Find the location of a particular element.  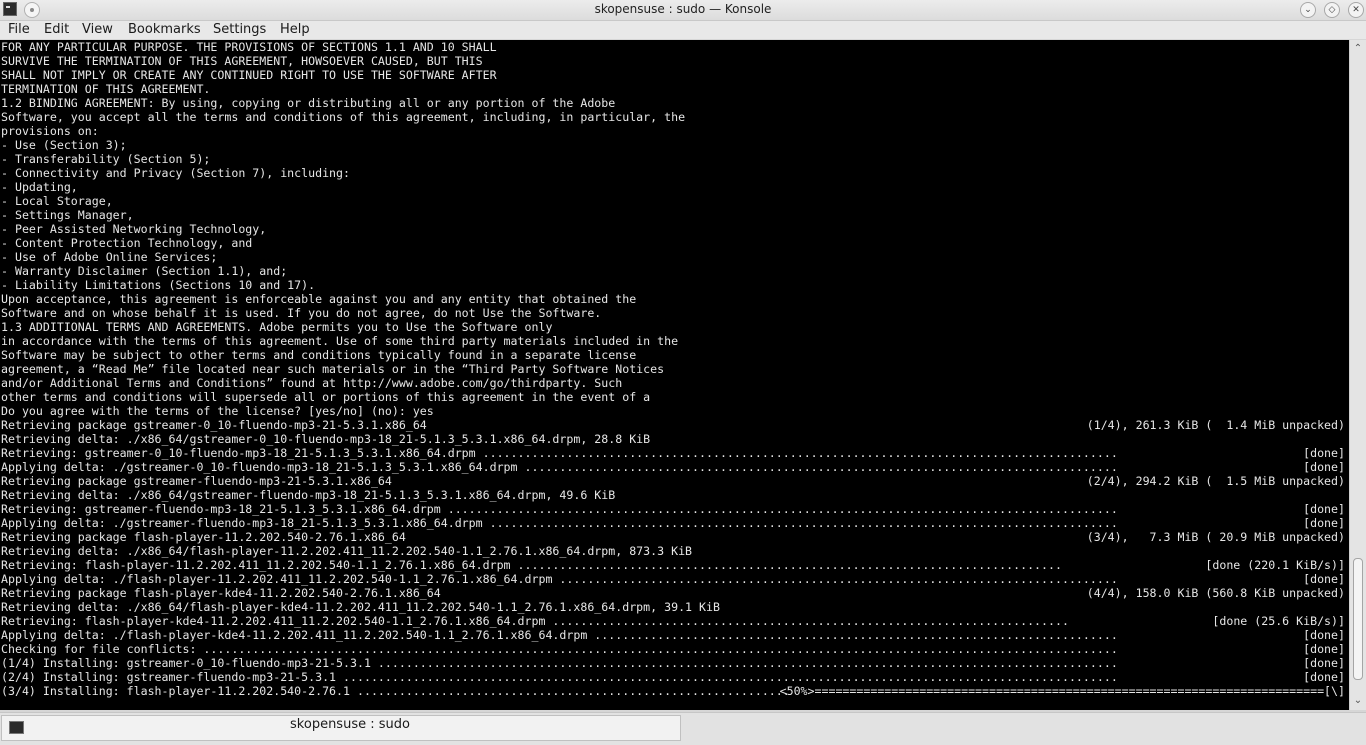

terminal-line: - Content Protection Technology, and is located at coordinates (127, 243).